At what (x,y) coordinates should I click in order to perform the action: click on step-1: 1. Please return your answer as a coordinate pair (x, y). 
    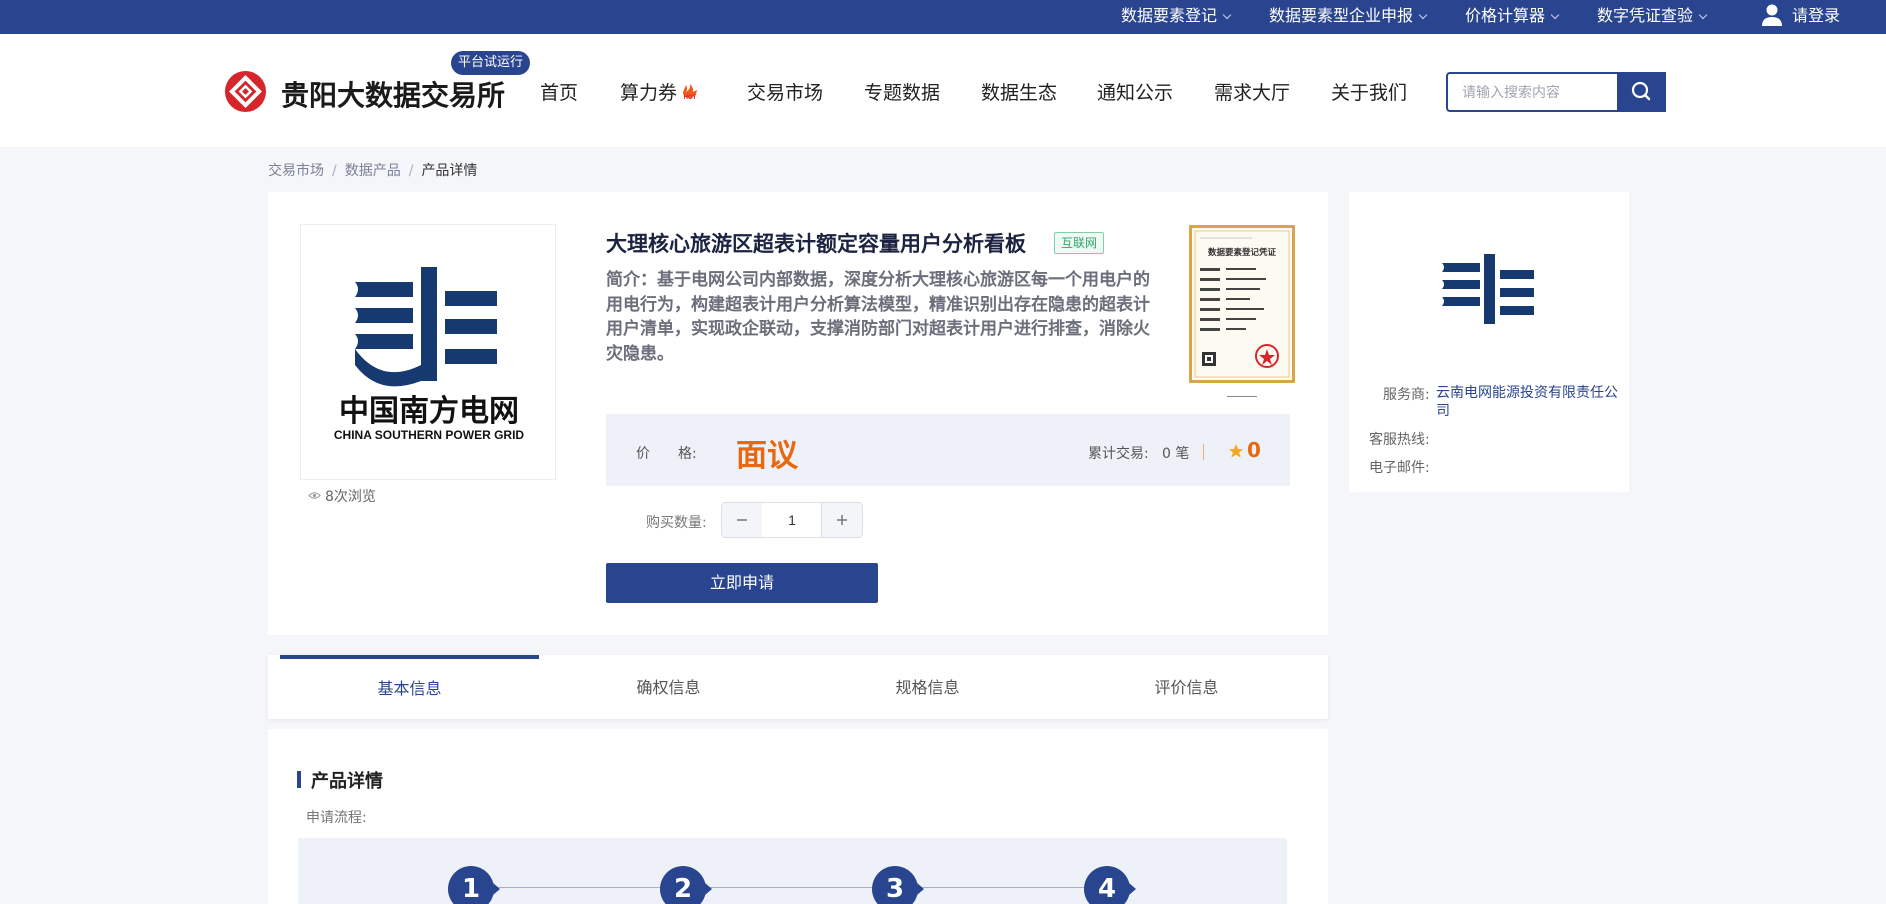
    Looking at the image, I should click on (474, 885).